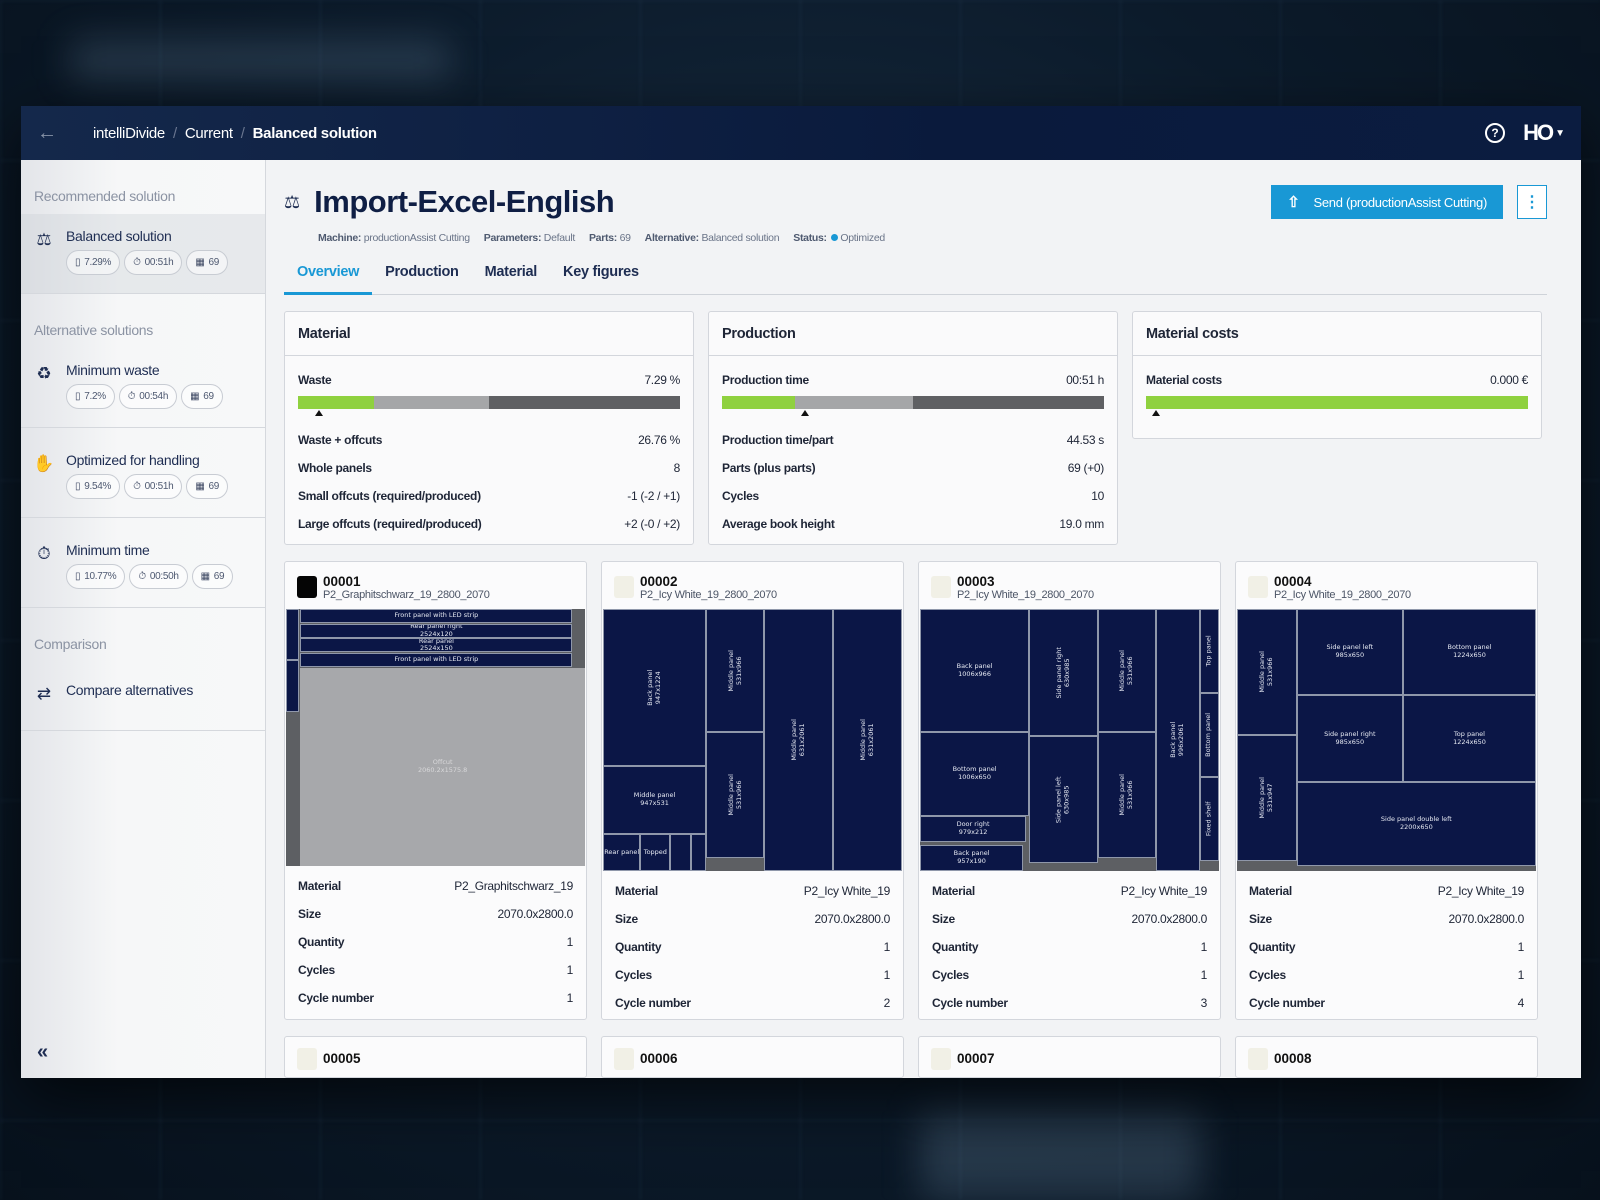 The width and height of the screenshot is (1600, 1200). What do you see at coordinates (143, 253) in the screenshot?
I see `sidebar-item-balanced-solution: ⚖ Balanced solution ▯ 7.29% ⏱ 00:51h ▦ 69` at bounding box center [143, 253].